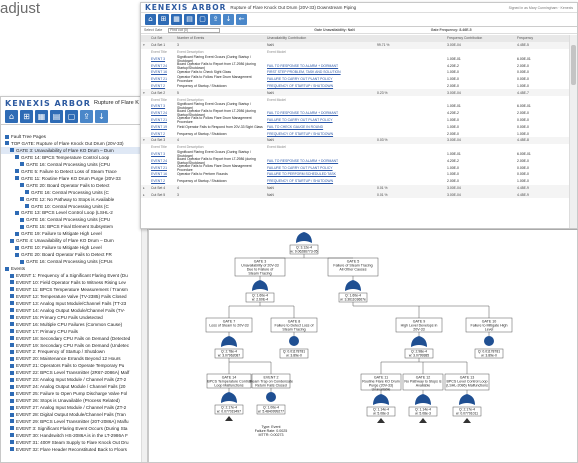 This screenshot has height=463, width=578. Describe the element at coordinates (101, 116) in the screenshot. I see `download-icon: ↓` at that location.